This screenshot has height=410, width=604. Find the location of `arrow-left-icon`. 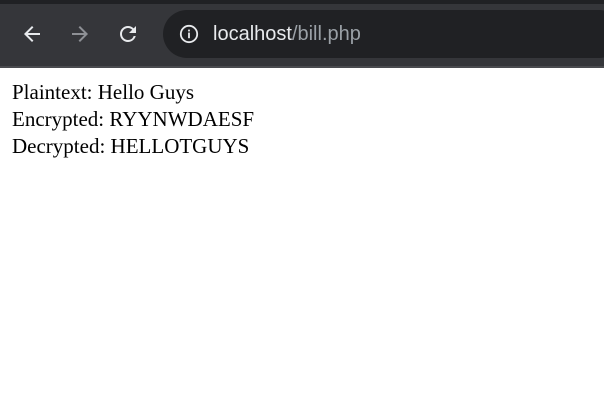

arrow-left-icon is located at coordinates (32, 34).